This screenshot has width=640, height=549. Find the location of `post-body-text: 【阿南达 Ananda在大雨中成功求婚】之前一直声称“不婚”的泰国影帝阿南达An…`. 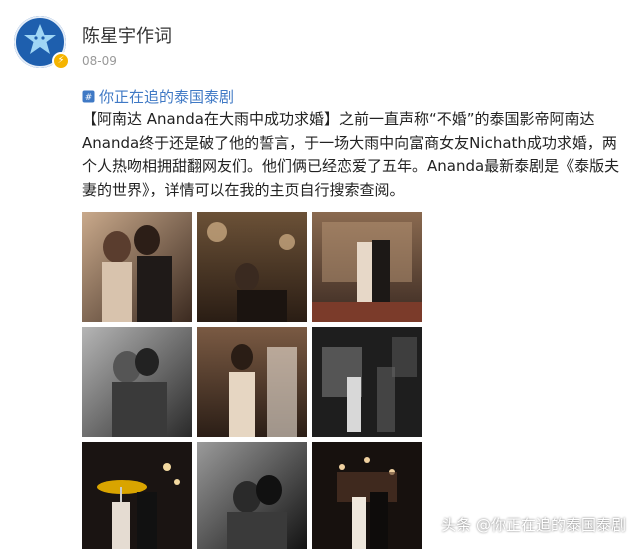

post-body-text: 【阿南达 Ananda在大雨中成功求婚】之前一直声称“不婚”的泰国影帝阿南达An… is located at coordinates (351, 154).